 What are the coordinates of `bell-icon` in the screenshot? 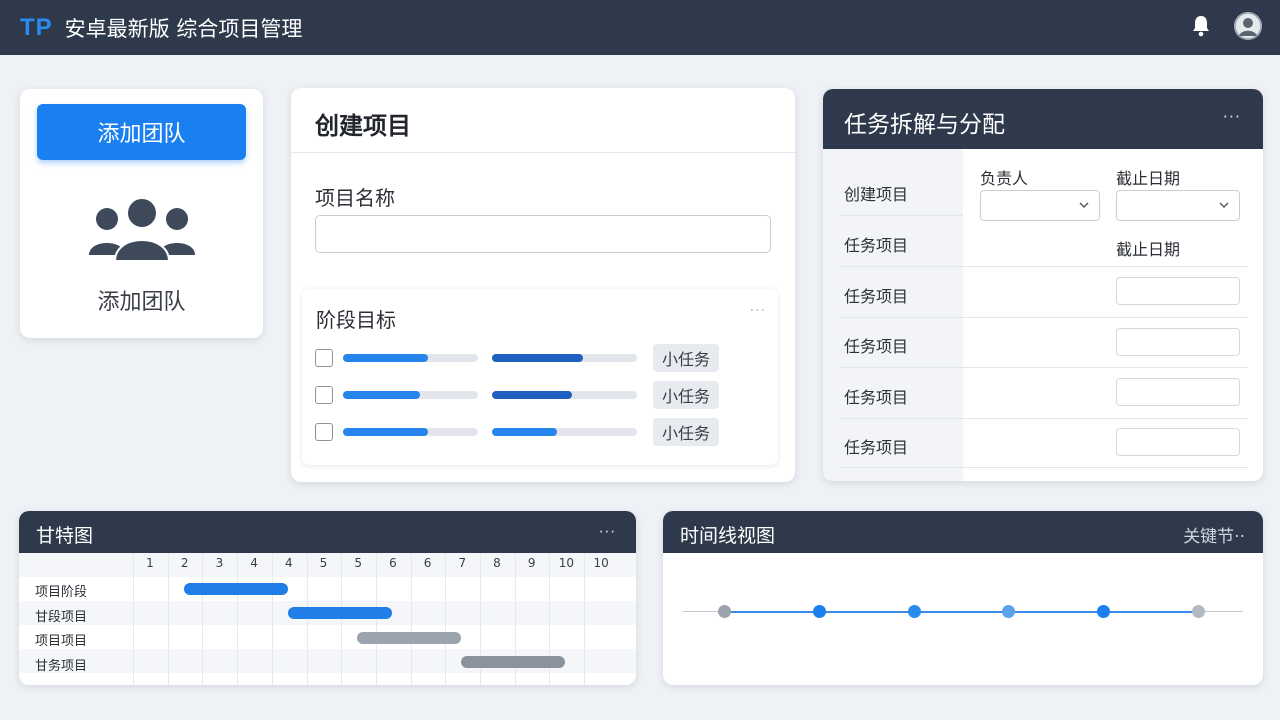 It's located at (1201, 26).